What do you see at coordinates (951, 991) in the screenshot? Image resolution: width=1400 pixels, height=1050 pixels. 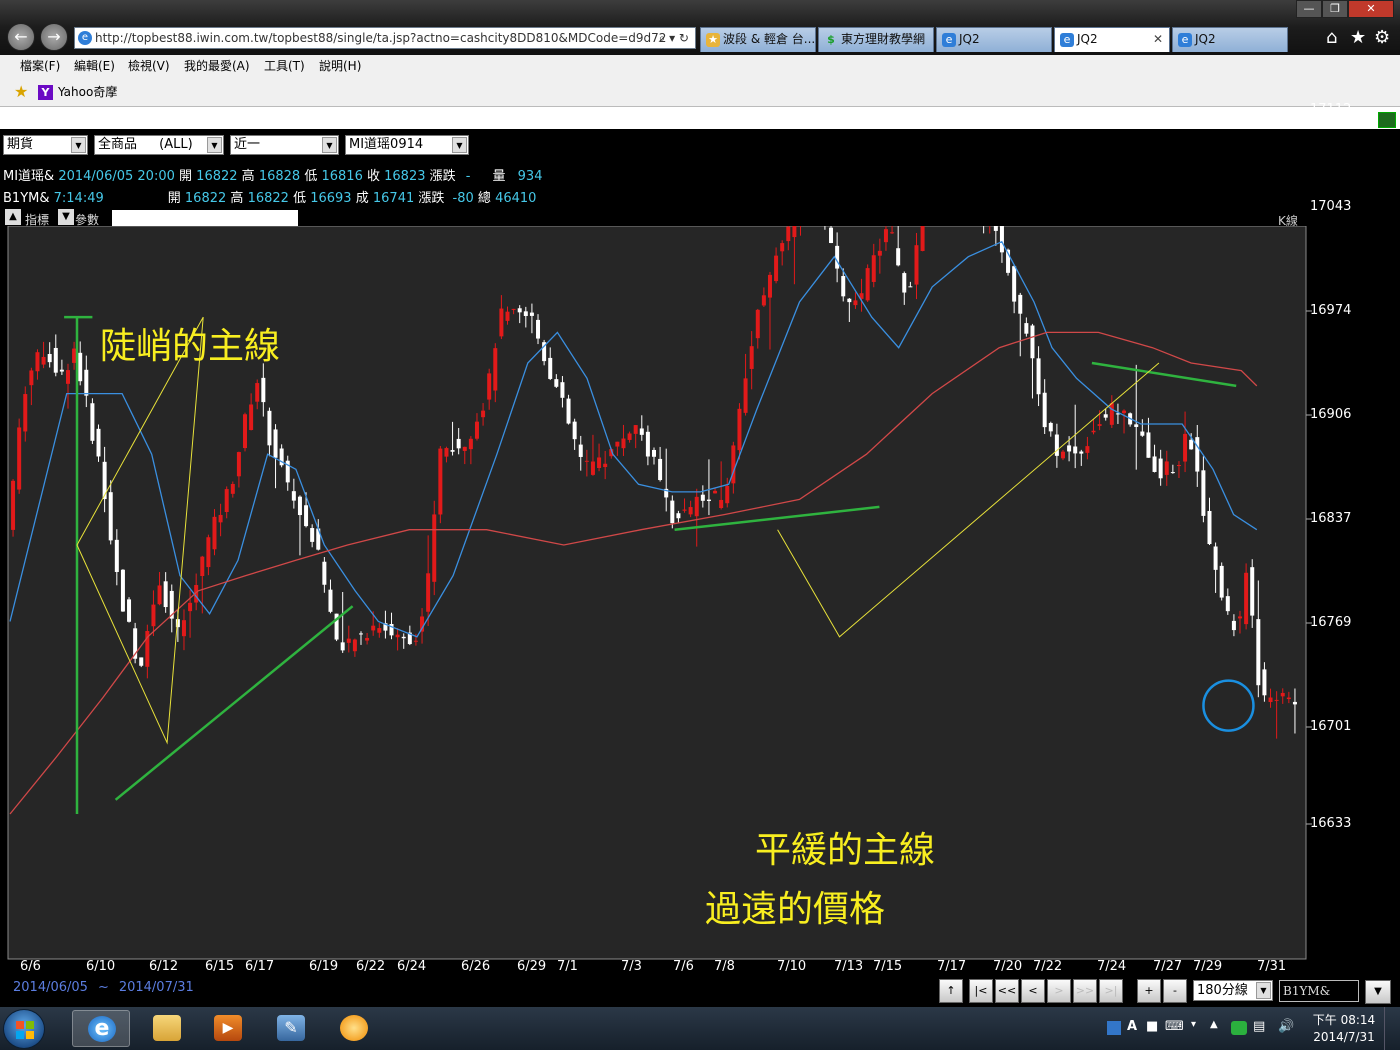 I see `scroll-up-button: ↑` at bounding box center [951, 991].